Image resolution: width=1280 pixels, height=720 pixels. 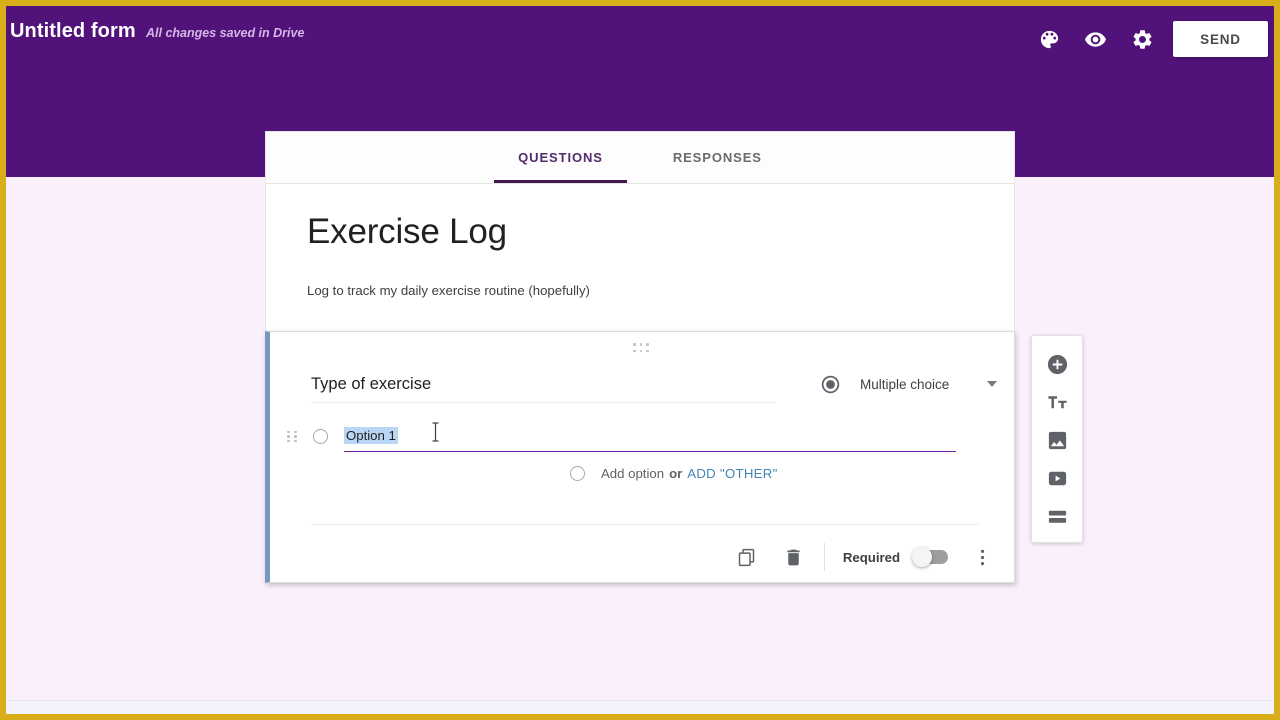 What do you see at coordinates (320, 436) in the screenshot?
I see `option-radio-icon` at bounding box center [320, 436].